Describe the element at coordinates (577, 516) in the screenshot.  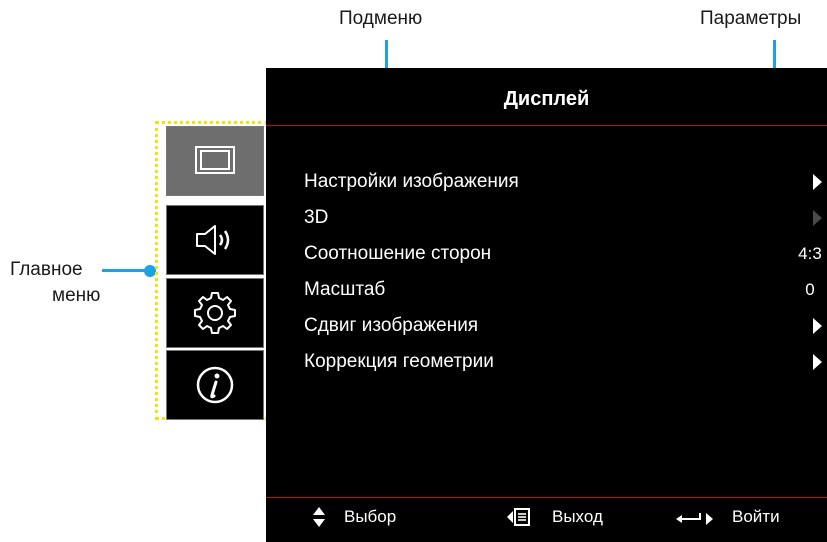
I see `footer-exit-label: Выход` at that location.